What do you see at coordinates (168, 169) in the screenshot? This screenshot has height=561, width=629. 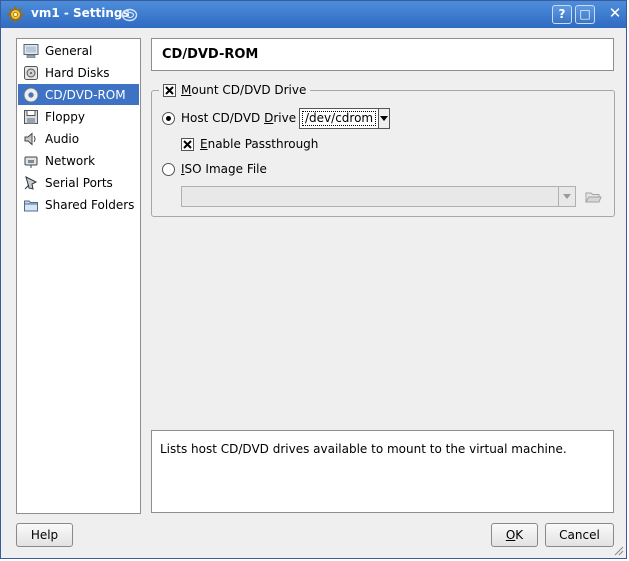 I see `iso-image-radio` at bounding box center [168, 169].